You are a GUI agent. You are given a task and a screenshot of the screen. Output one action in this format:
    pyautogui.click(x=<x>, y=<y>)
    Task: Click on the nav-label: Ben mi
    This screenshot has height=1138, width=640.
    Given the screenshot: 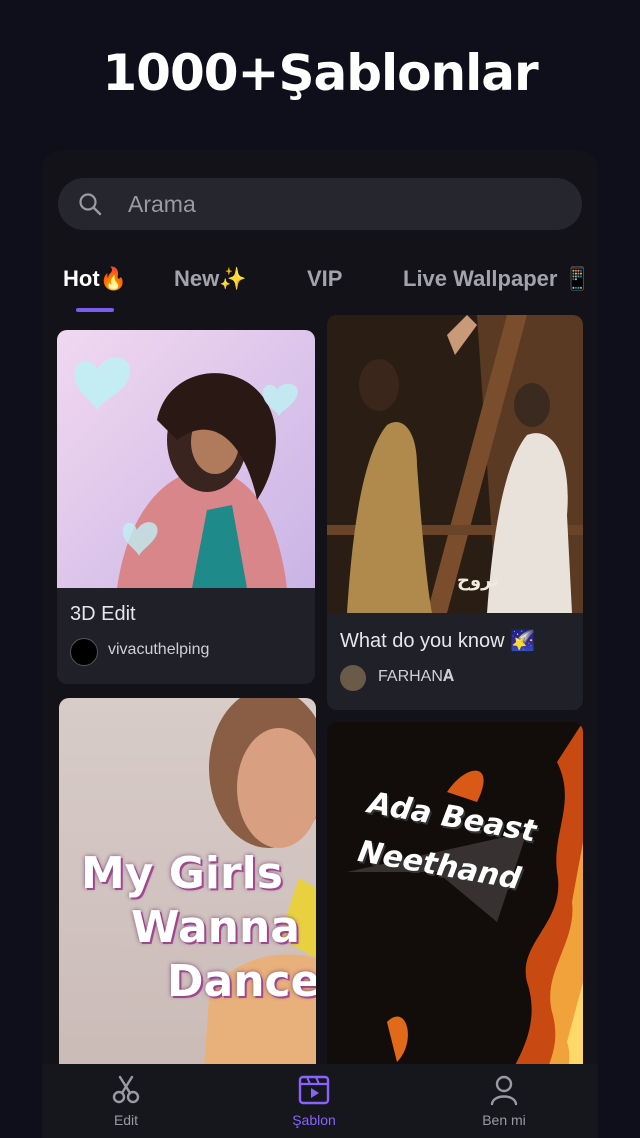 What is the action you would take?
    pyautogui.click(x=504, y=1120)
    